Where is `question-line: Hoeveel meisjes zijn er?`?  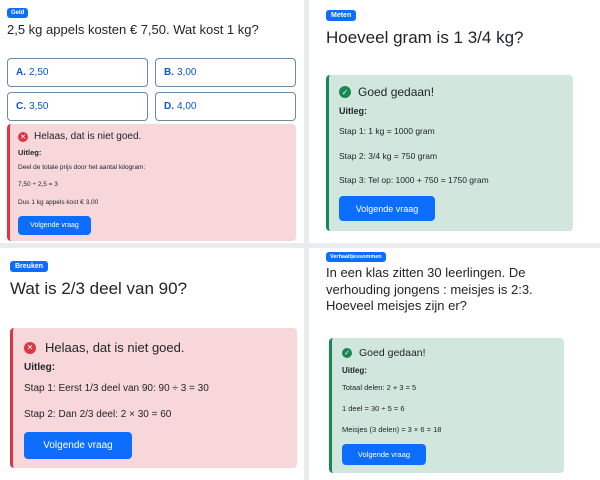
question-line: Hoeveel meisjes zijn er? is located at coordinates (396, 305).